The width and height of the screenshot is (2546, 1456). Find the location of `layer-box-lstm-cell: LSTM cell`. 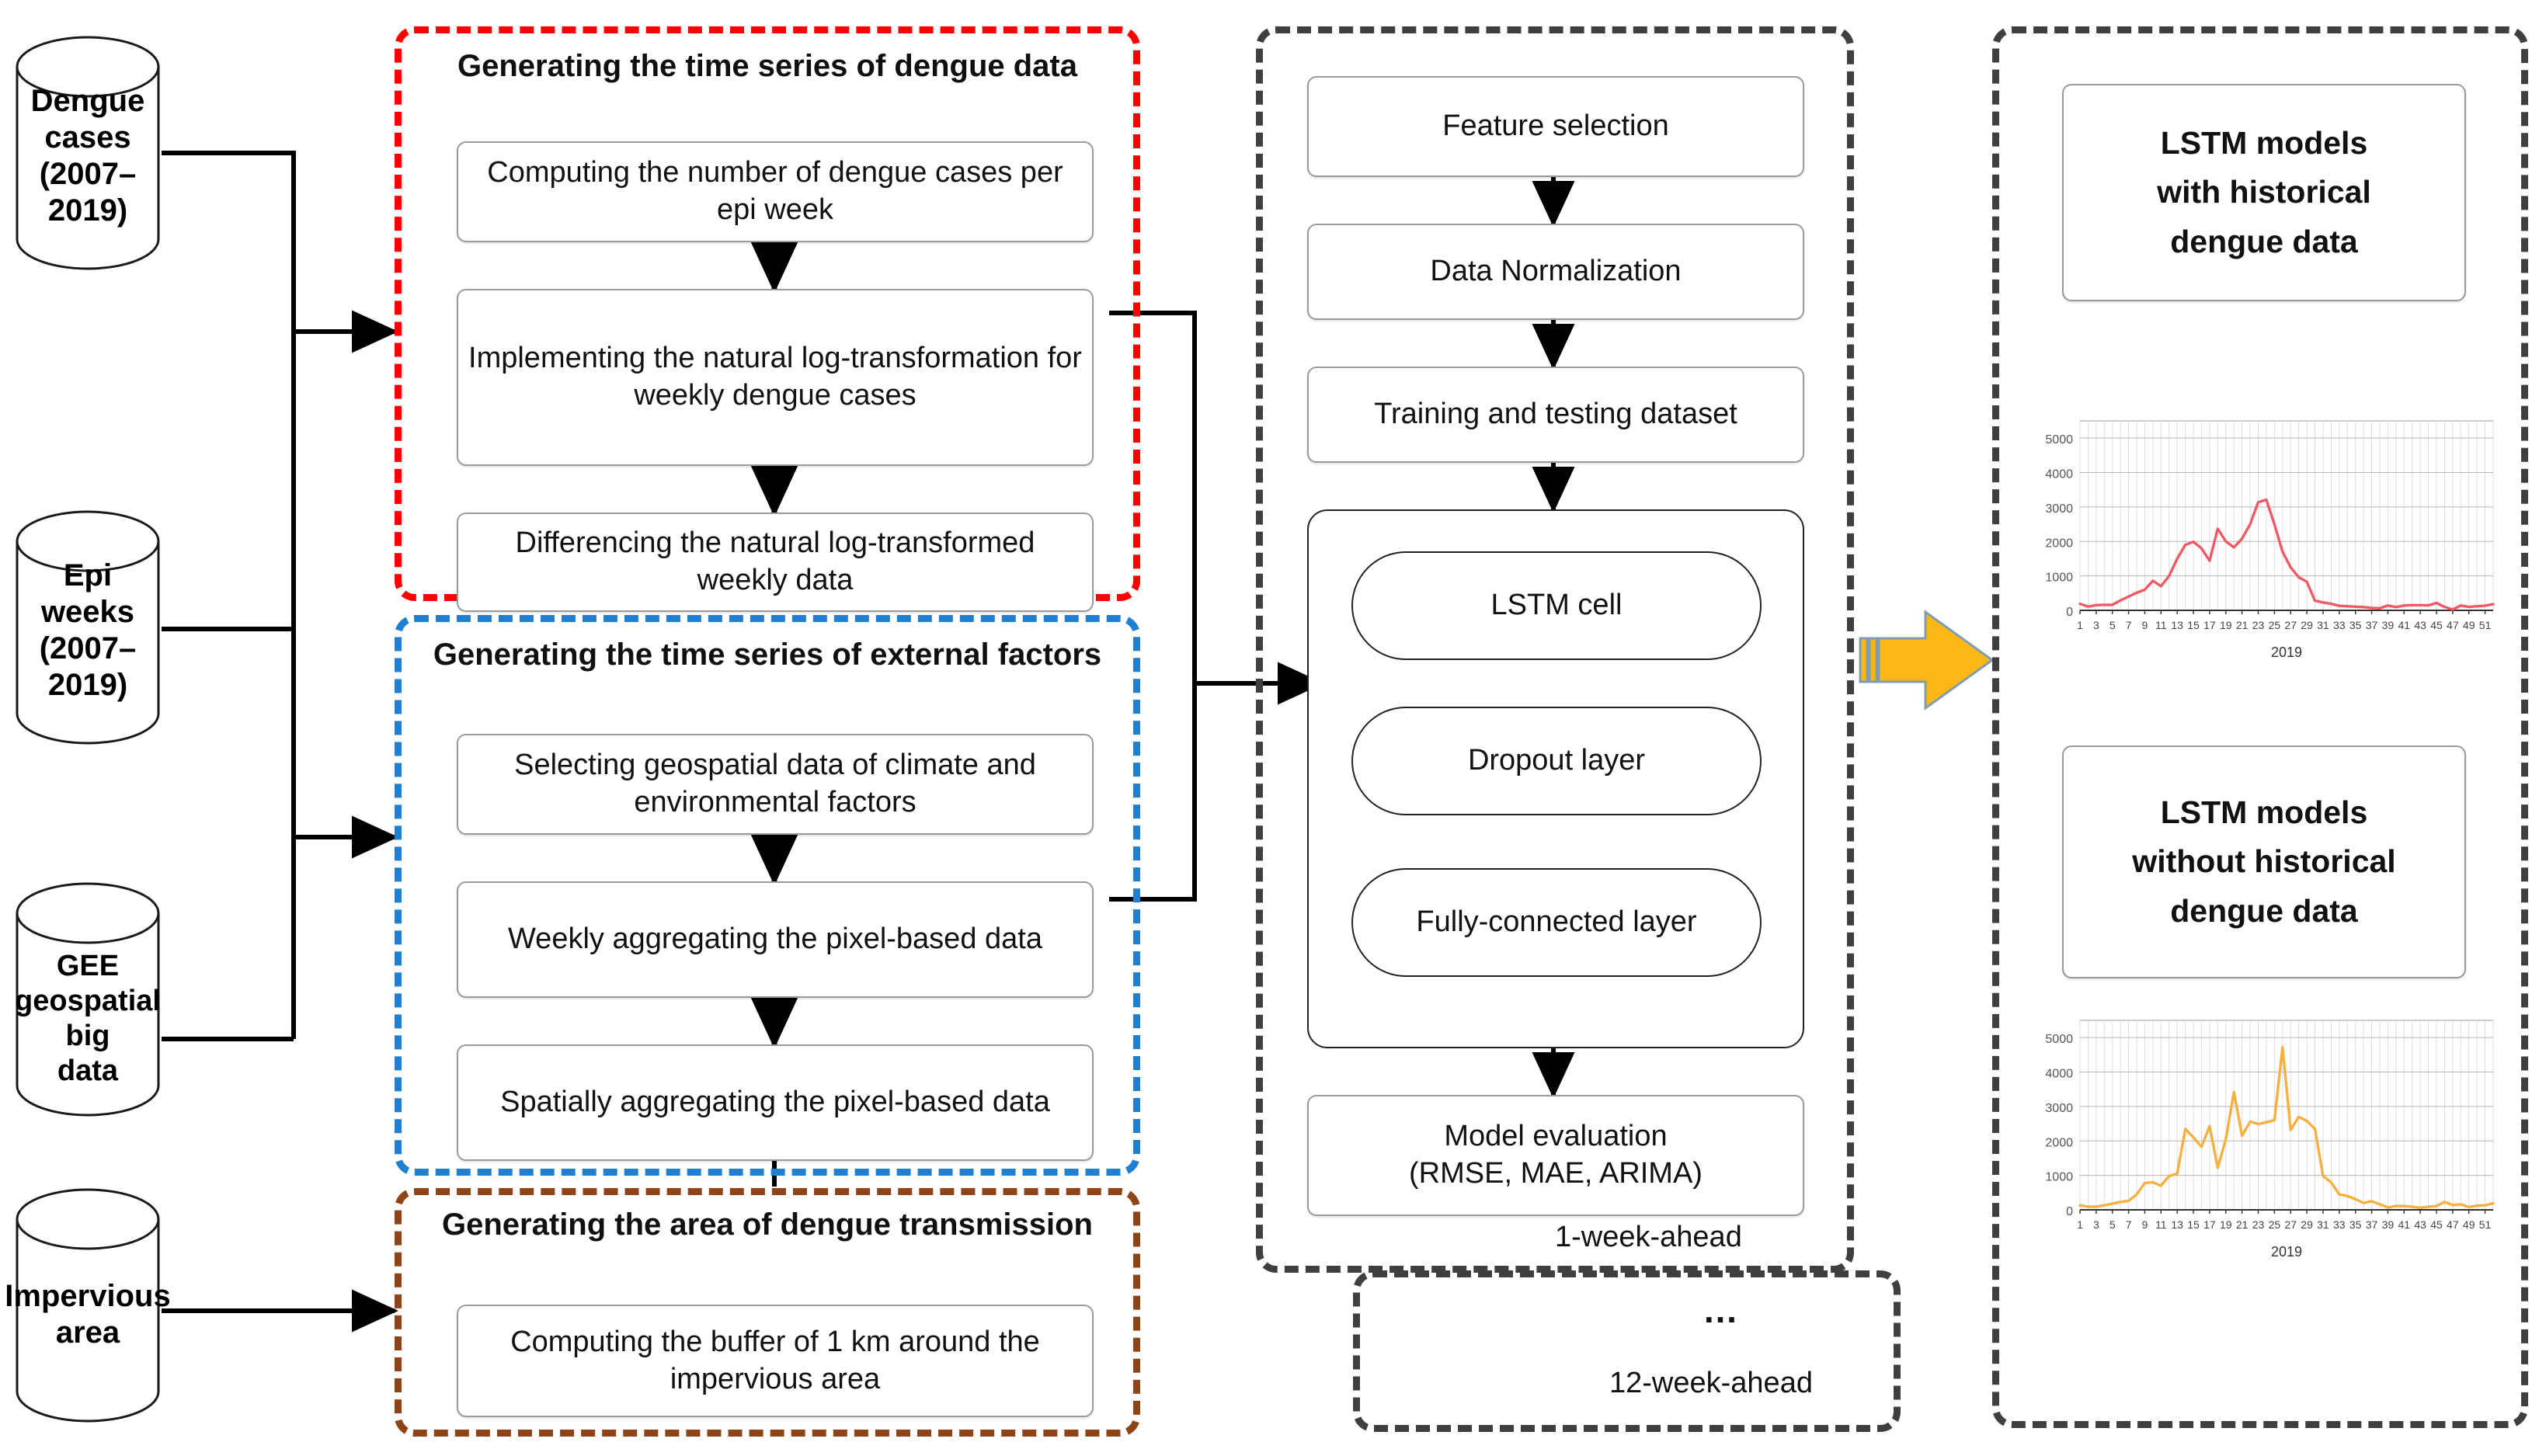

layer-box-lstm-cell: LSTM cell is located at coordinates (1556, 605).